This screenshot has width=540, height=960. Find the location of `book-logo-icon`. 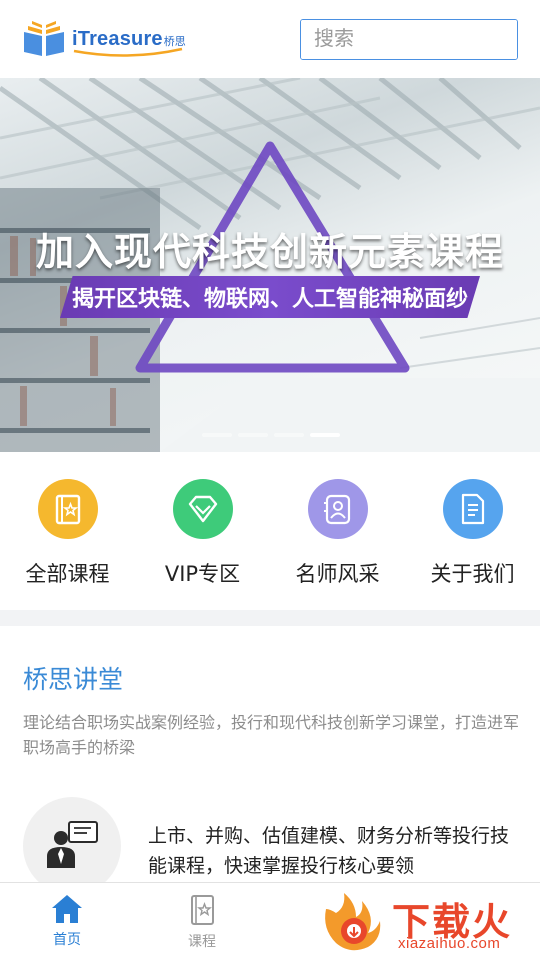

book-logo-icon is located at coordinates (44, 38).